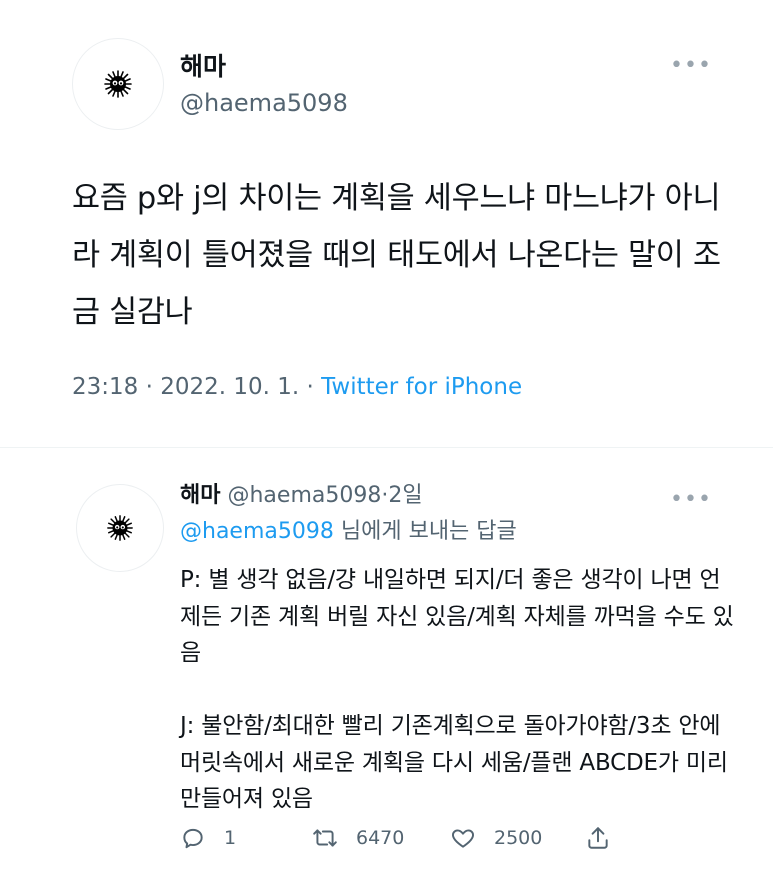 This screenshot has width=773, height=888. What do you see at coordinates (196, 387) in the screenshot?
I see `tweet-timestamp: 23:18 · 2022. 10. 1. ·` at bounding box center [196, 387].